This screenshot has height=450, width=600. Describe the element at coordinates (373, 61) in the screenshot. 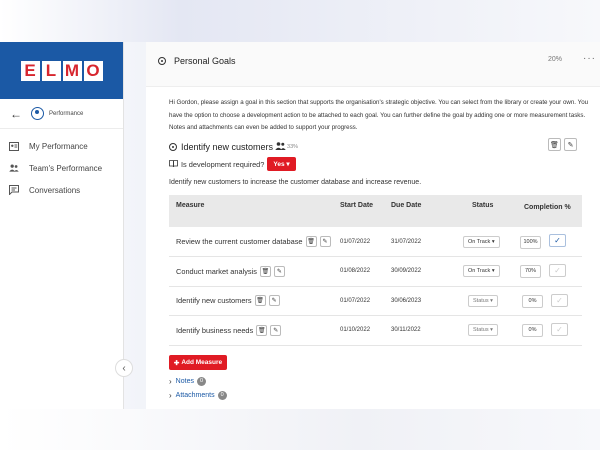

I see `goal-section-header: Personal Goals 20% ···` at that location.